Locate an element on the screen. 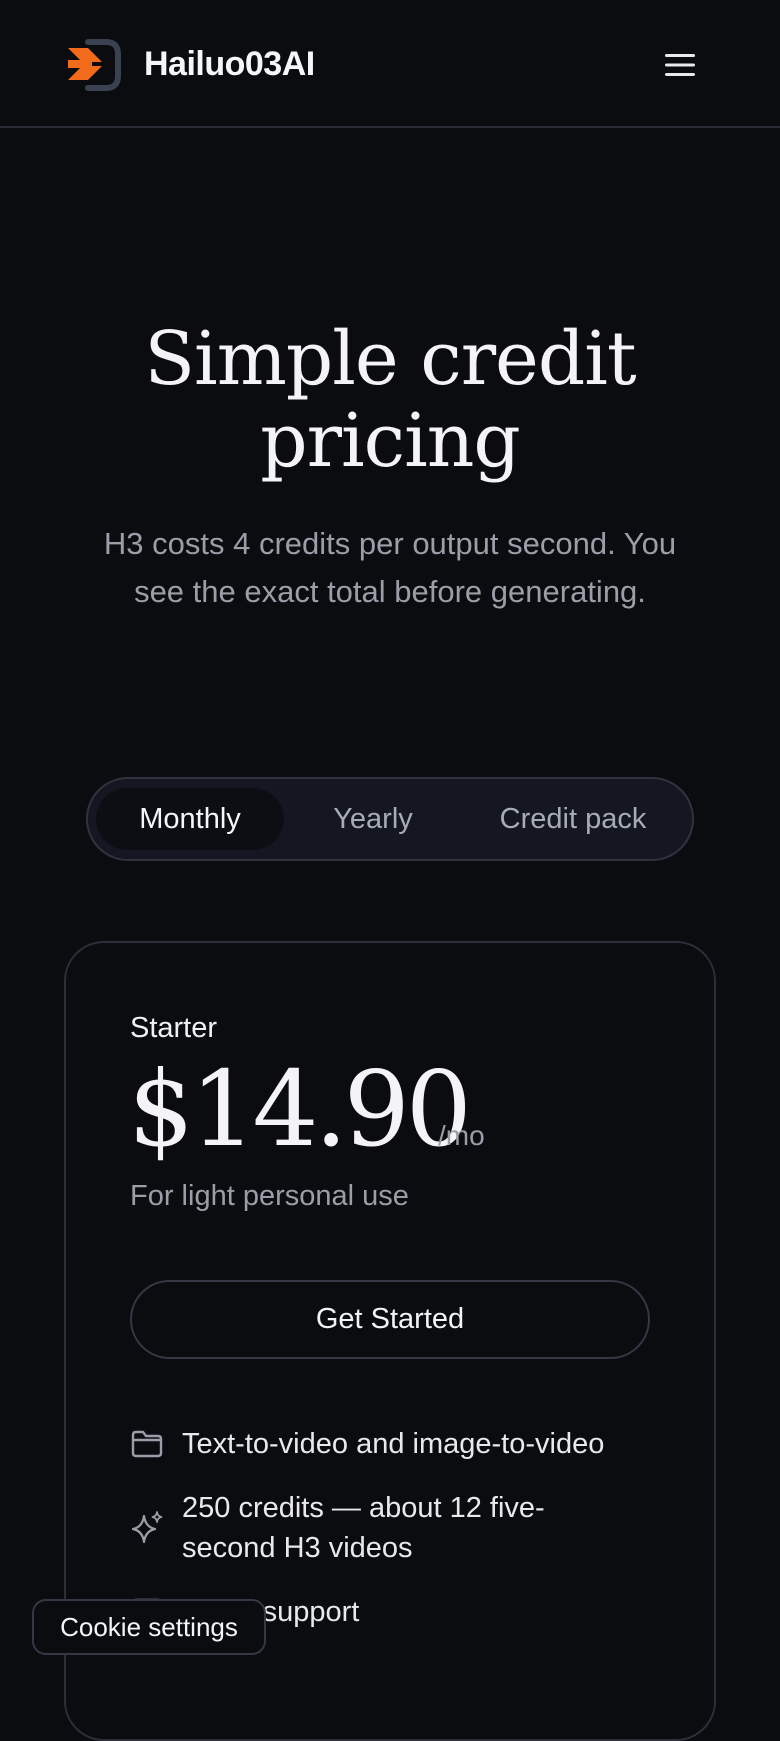 The width and height of the screenshot is (780, 1741). toggle-option-yearly: Yearly is located at coordinates (373, 819).